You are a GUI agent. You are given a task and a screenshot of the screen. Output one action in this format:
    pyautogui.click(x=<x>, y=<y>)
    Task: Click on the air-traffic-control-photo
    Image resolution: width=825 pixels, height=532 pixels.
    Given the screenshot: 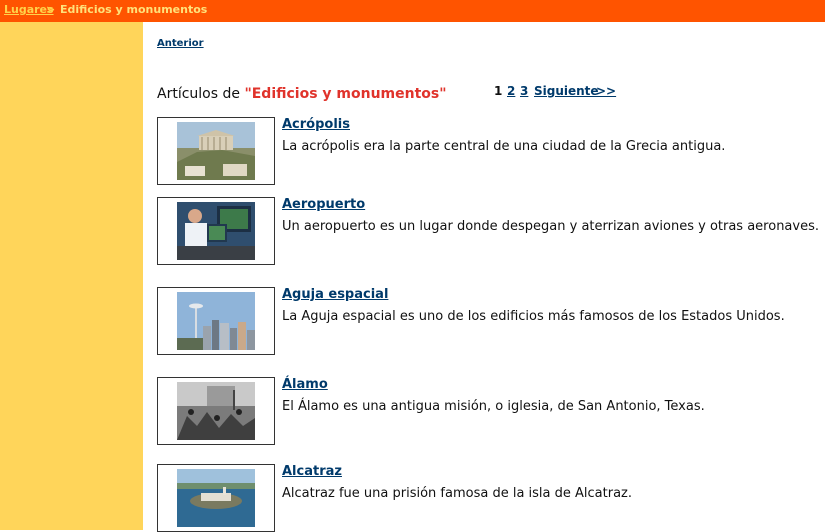 What is the action you would take?
    pyautogui.click(x=216, y=231)
    